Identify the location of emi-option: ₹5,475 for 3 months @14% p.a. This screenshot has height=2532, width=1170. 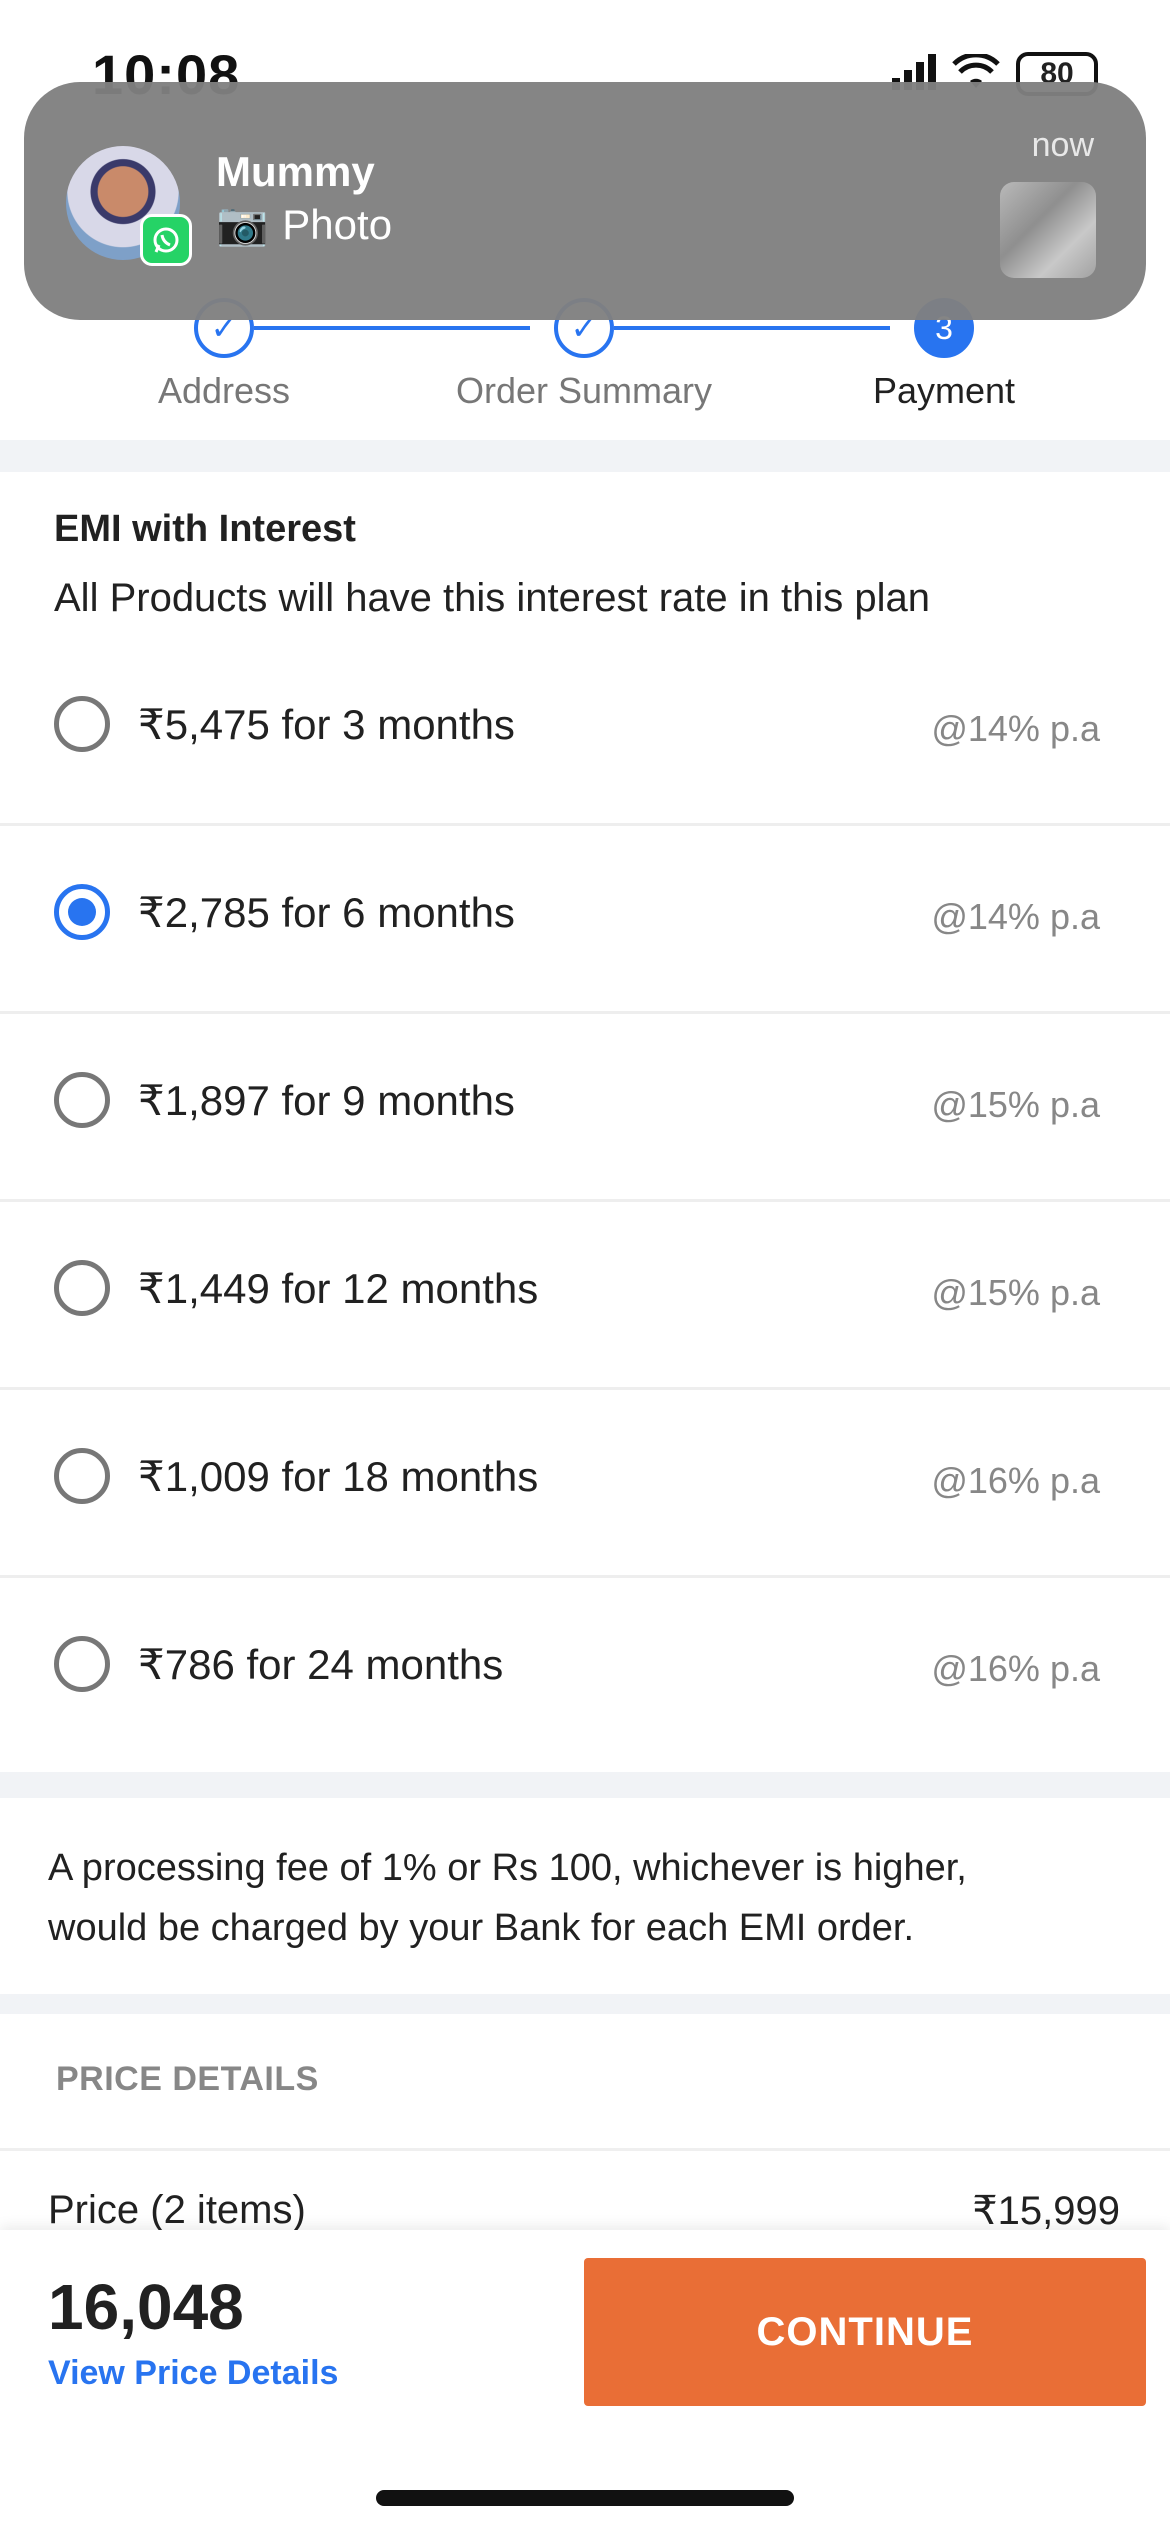
(585, 732).